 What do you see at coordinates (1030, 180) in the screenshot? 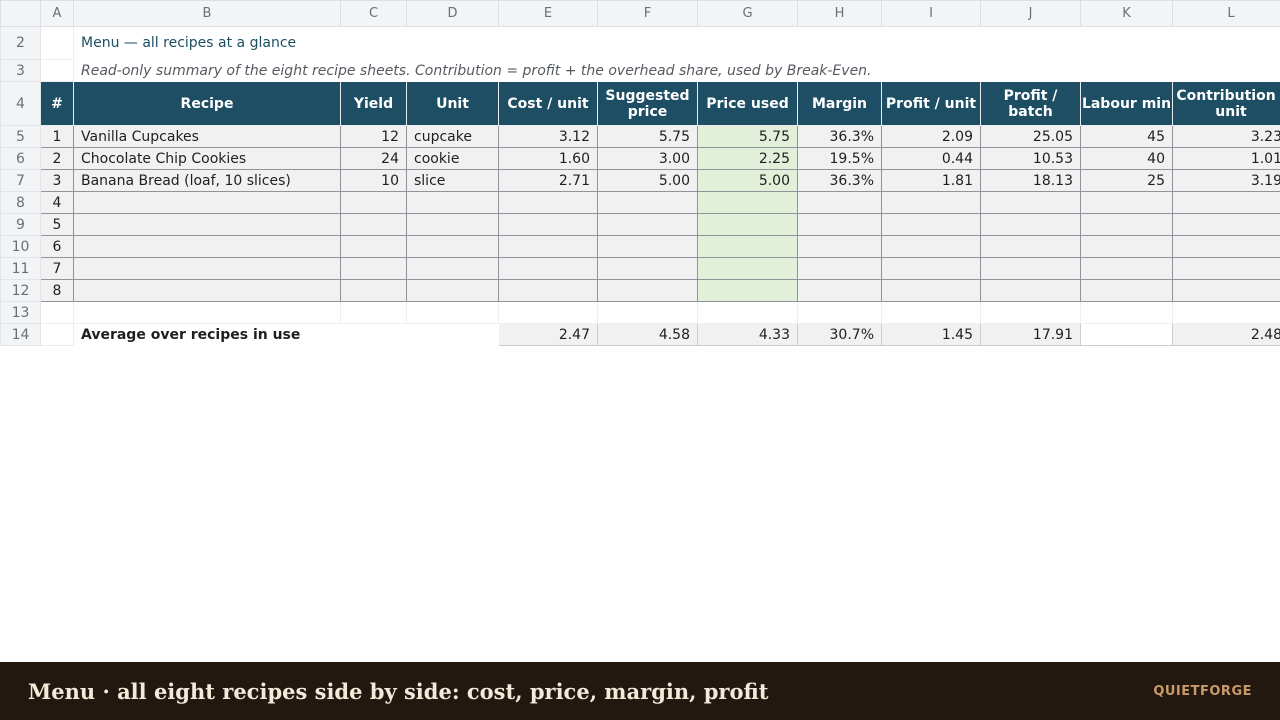
I see `profit-per-batch-cell: 18.13` at bounding box center [1030, 180].